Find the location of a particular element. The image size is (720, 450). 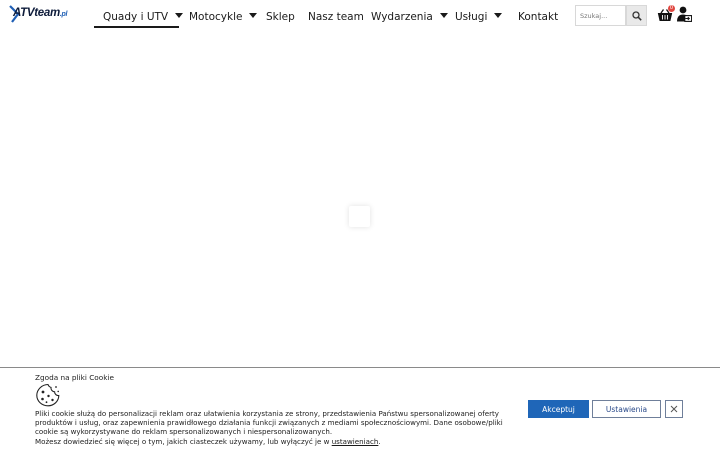

logo-brand: ATVteam is located at coordinates (36, 13).